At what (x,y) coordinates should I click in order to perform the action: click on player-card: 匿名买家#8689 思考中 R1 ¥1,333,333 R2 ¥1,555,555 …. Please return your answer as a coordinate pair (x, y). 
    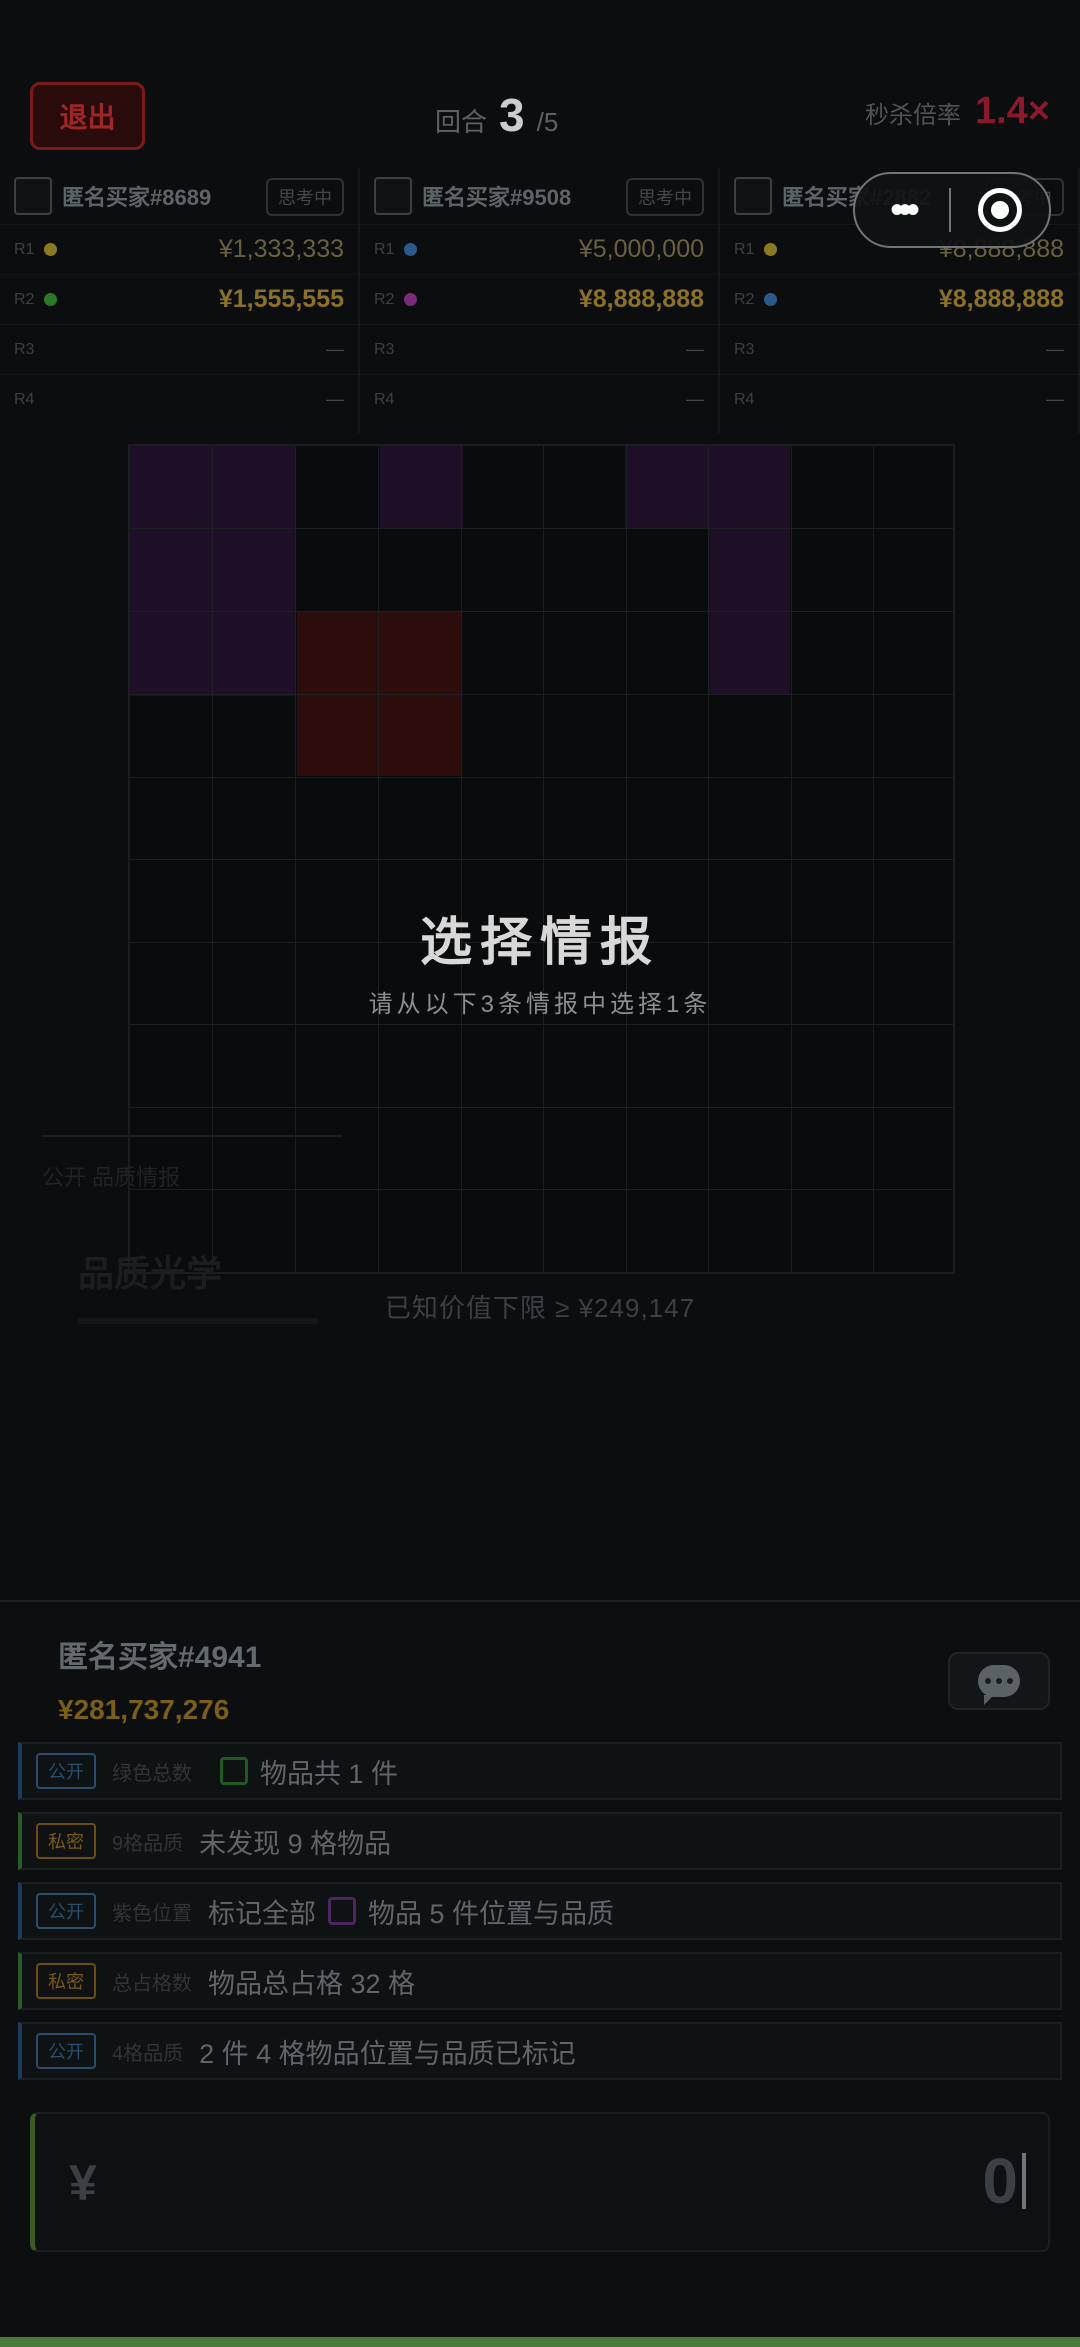
    Looking at the image, I should click on (180, 300).